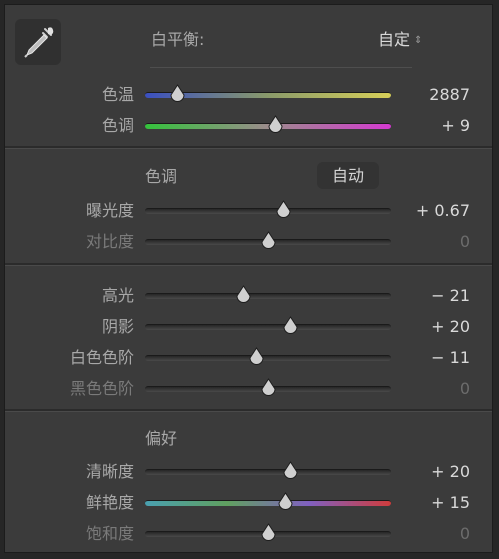 The width and height of the screenshot is (499, 559). What do you see at coordinates (117, 295) in the screenshot?
I see `slider-label: 高光` at bounding box center [117, 295].